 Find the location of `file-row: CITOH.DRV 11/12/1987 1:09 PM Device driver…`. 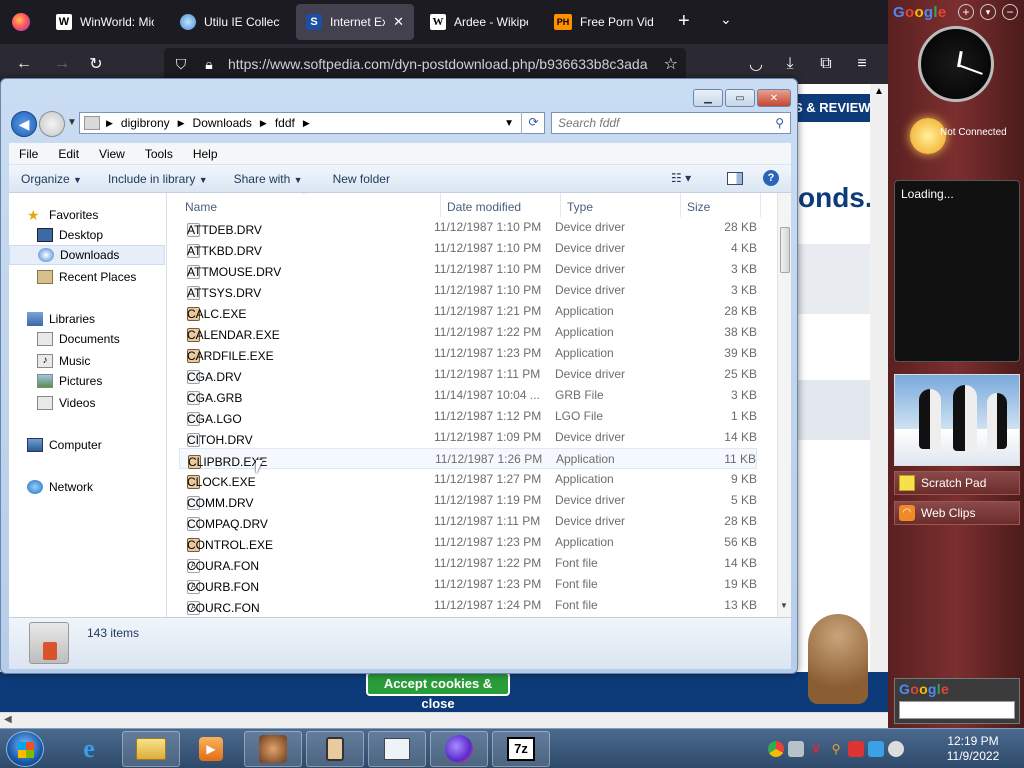

file-row: CITOH.DRV 11/12/1987 1:09 PM Device driver… is located at coordinates (468, 437).